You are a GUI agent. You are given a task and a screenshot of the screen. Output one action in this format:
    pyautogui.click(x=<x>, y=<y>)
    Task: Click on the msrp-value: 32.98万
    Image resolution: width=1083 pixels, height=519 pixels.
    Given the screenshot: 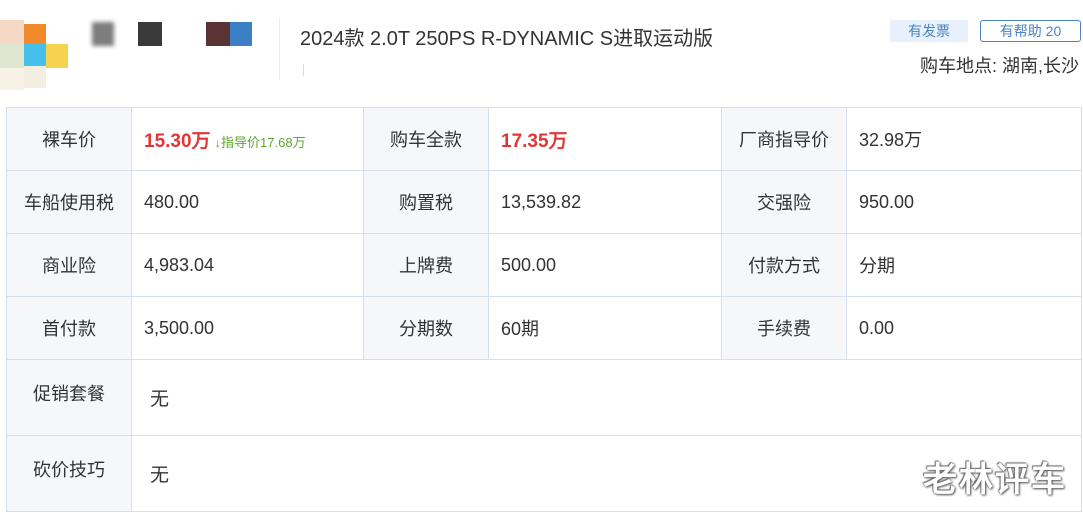 What is the action you would take?
    pyautogui.click(x=964, y=139)
    